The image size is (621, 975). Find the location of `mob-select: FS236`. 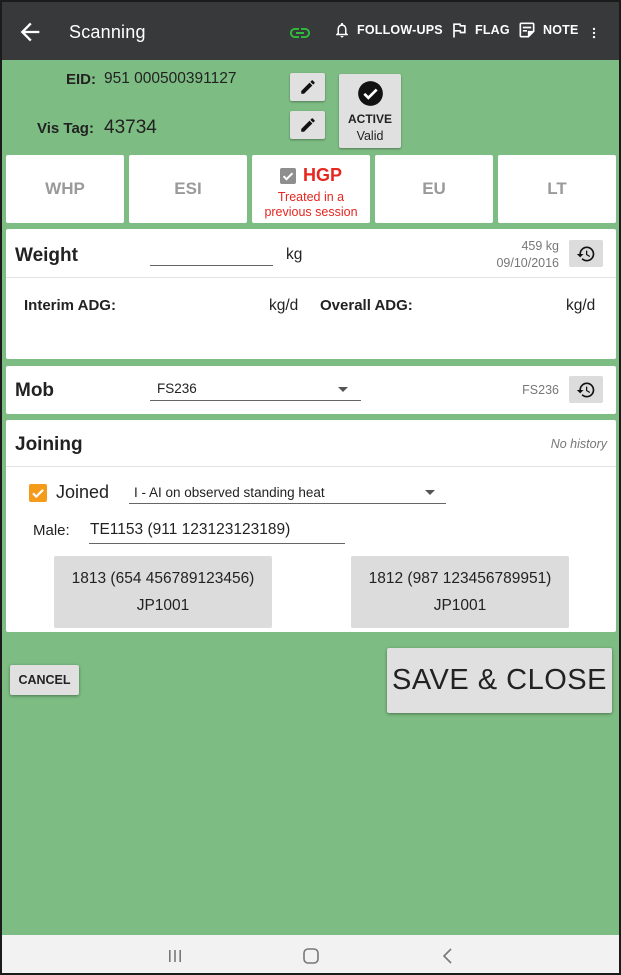

mob-select: FS236 is located at coordinates (255, 389).